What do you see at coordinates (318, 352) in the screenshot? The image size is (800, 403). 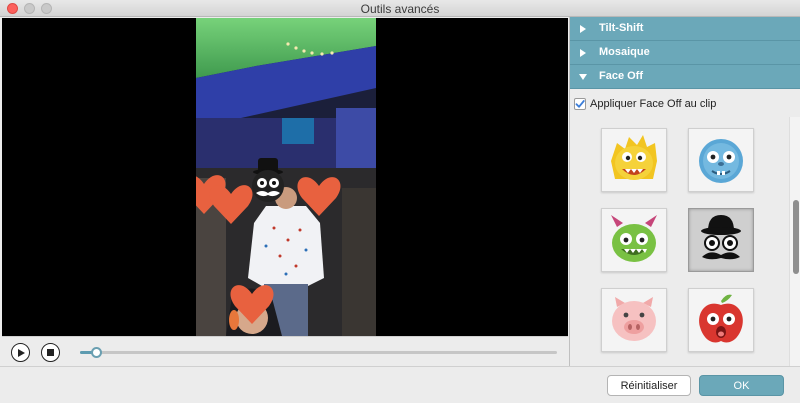 I see `timeline-track` at bounding box center [318, 352].